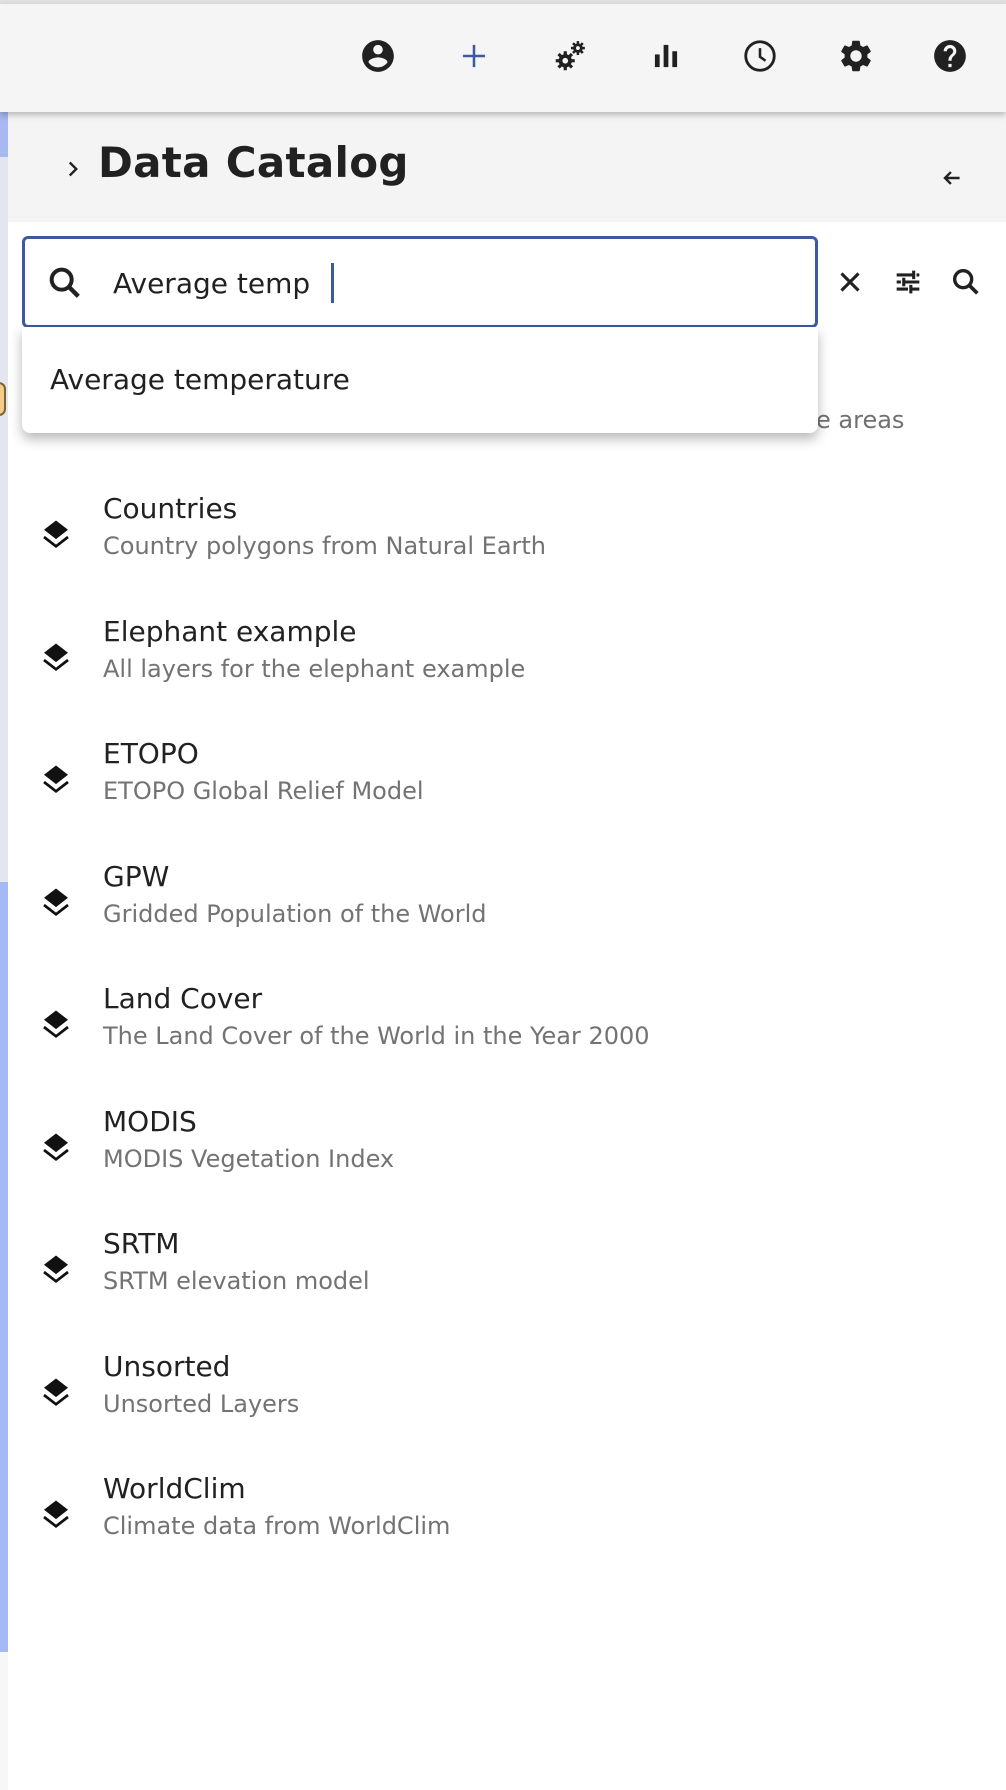  I want to click on help-button, so click(950, 56).